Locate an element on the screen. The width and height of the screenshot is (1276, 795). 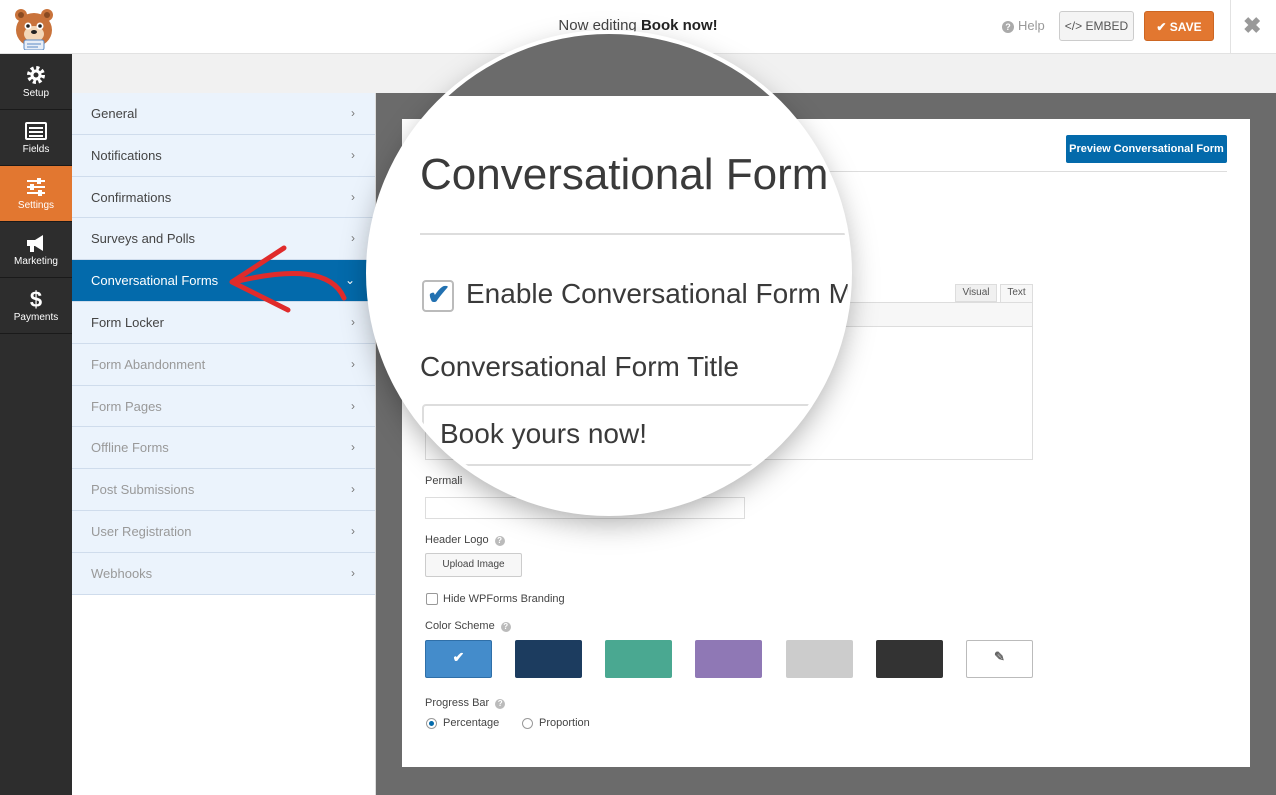
color-swatch-gray is located at coordinates (819, 659).